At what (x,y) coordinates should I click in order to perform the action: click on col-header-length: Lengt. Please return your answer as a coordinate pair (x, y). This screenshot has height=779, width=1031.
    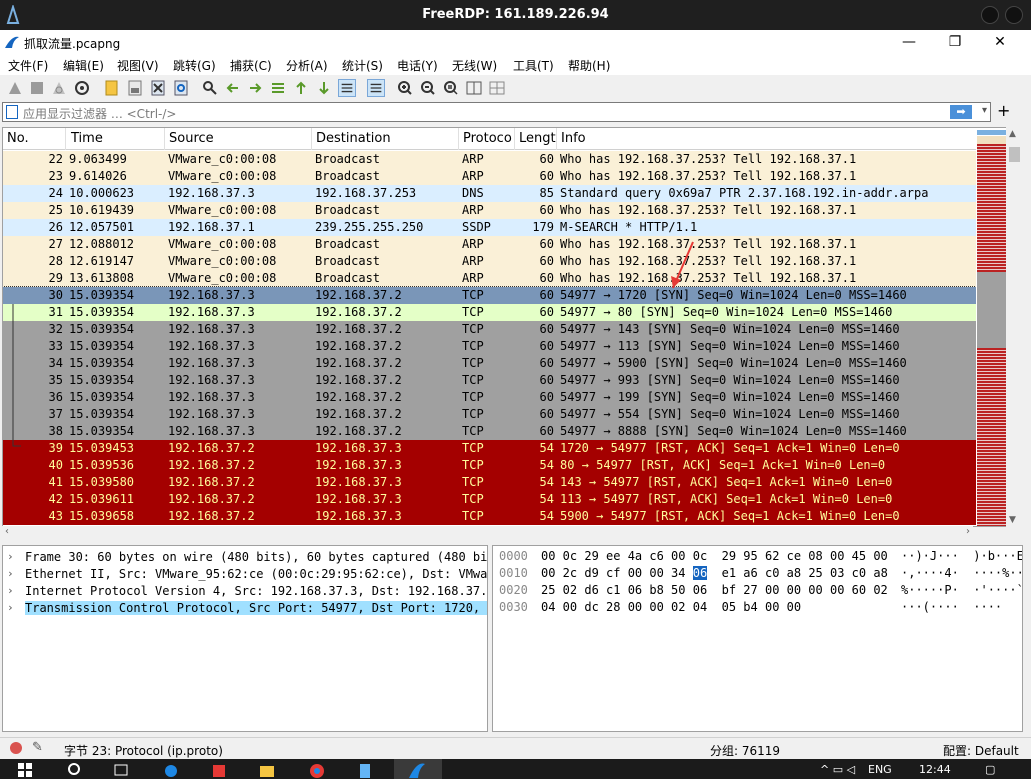
    Looking at the image, I should click on (537, 138).